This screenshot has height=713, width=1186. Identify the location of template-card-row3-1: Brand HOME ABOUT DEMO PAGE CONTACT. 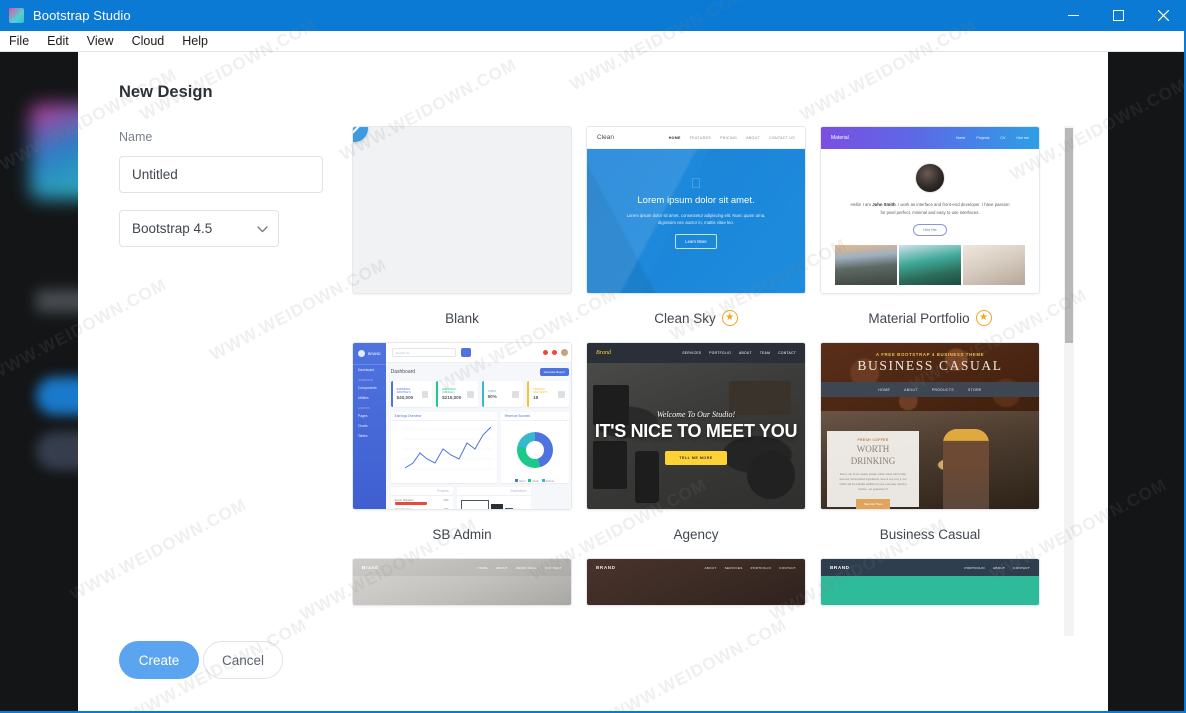
(462, 582).